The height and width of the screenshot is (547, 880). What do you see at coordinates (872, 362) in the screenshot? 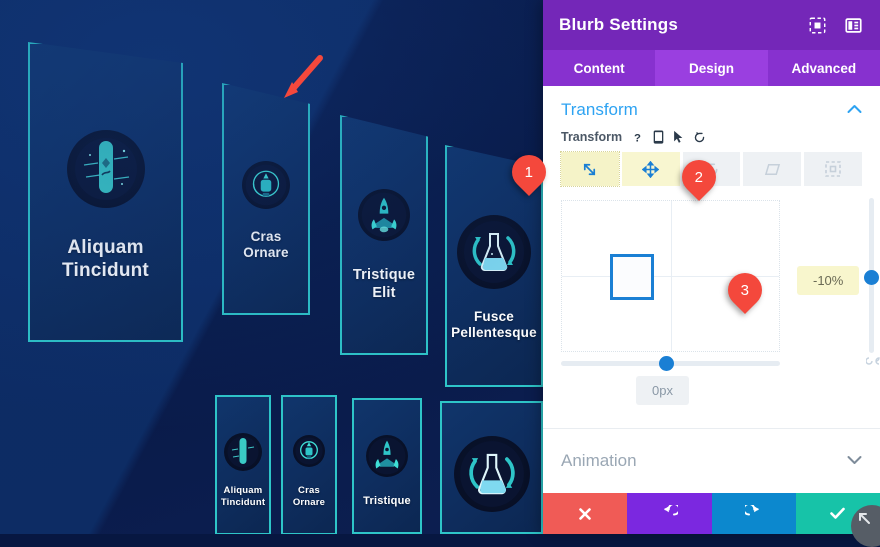
I see `link-values-icon` at bounding box center [872, 362].